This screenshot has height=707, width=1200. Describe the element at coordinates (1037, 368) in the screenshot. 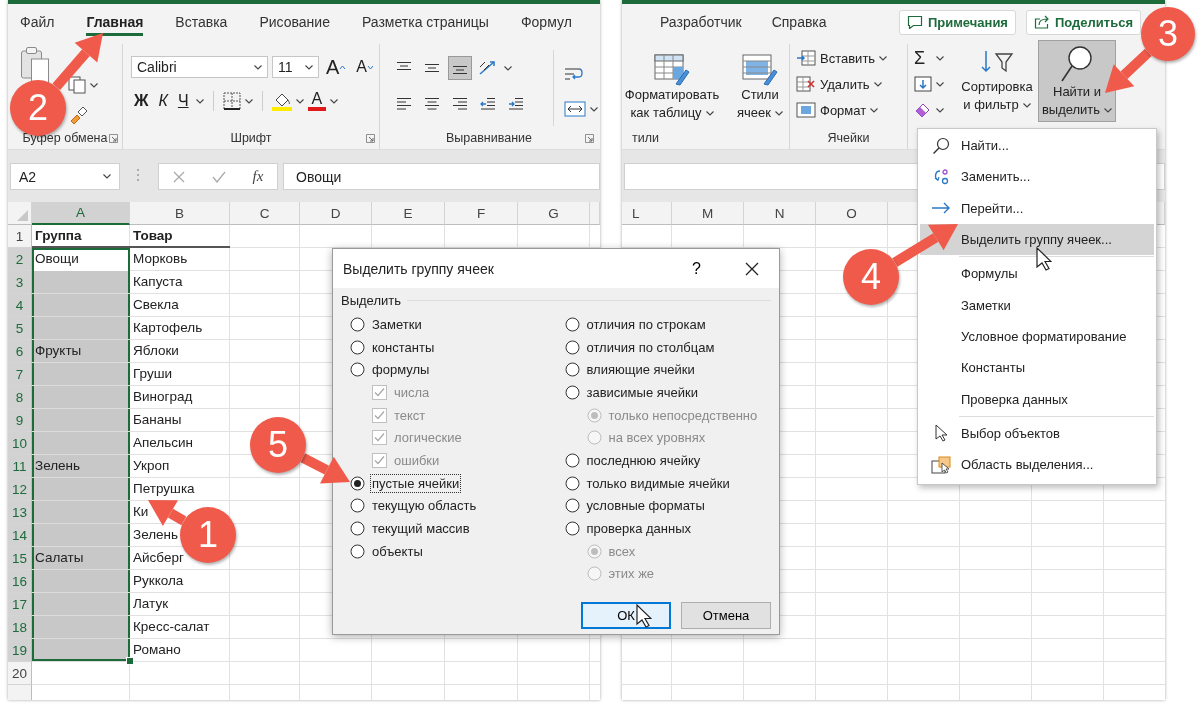

I see `menu-item: Константы` at that location.